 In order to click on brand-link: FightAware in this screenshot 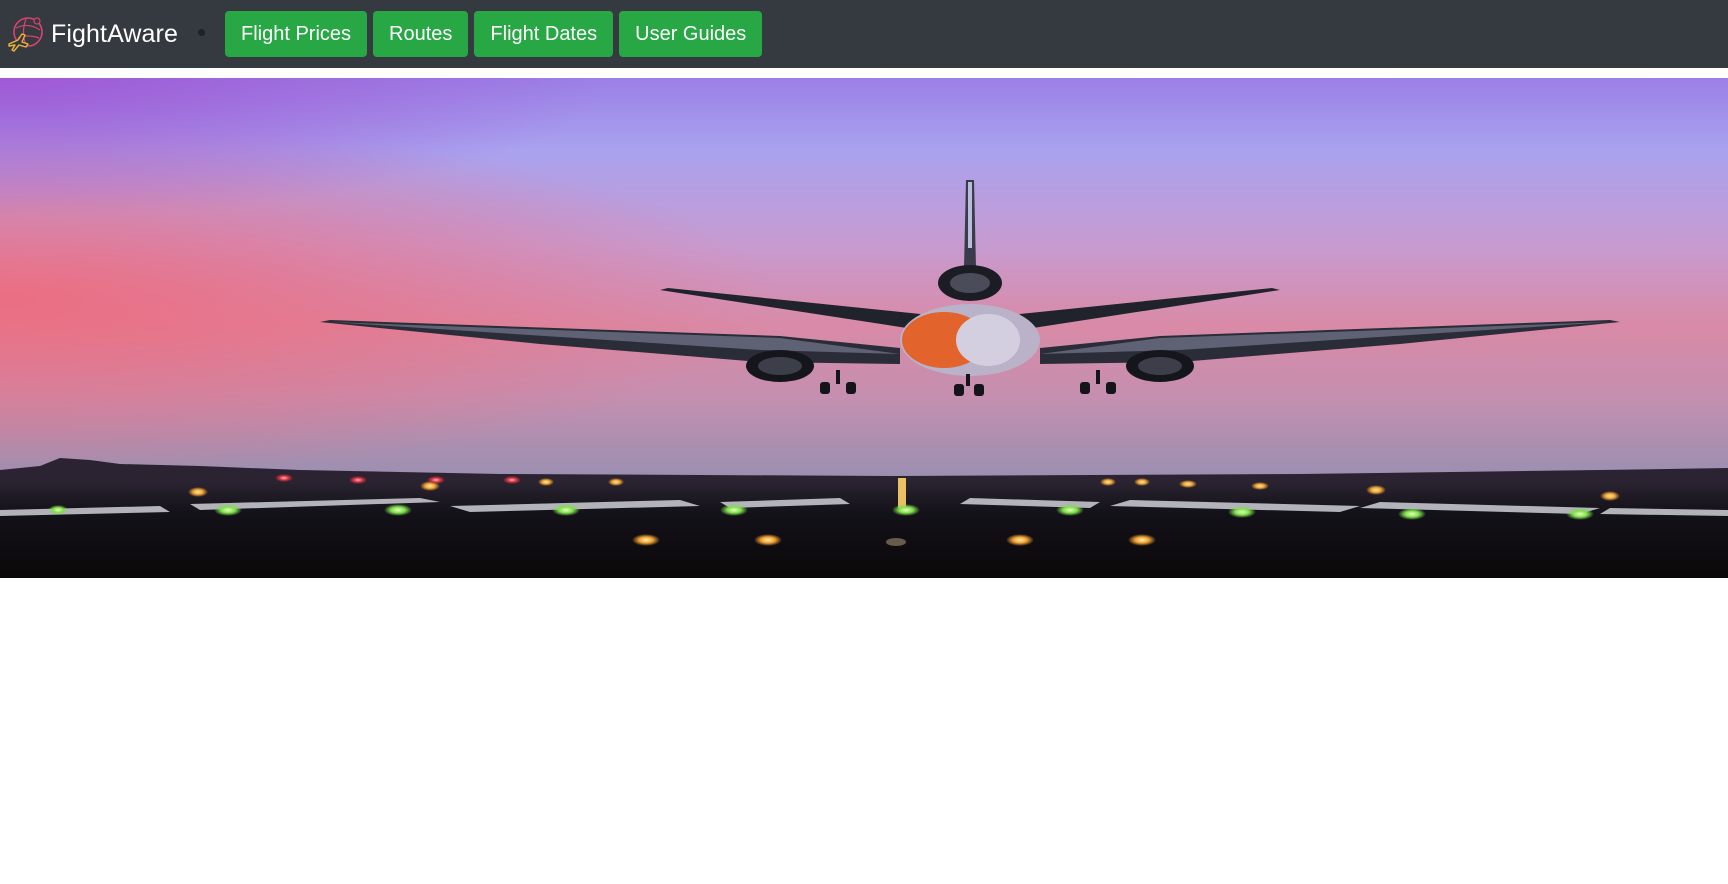, I will do `click(92, 34)`.